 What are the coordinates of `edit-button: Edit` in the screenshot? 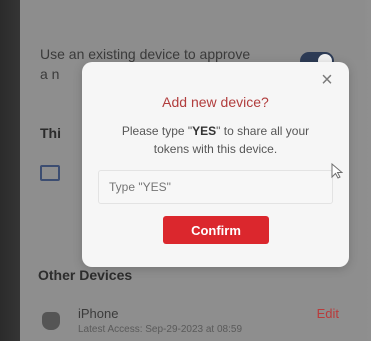 It's located at (328, 313).